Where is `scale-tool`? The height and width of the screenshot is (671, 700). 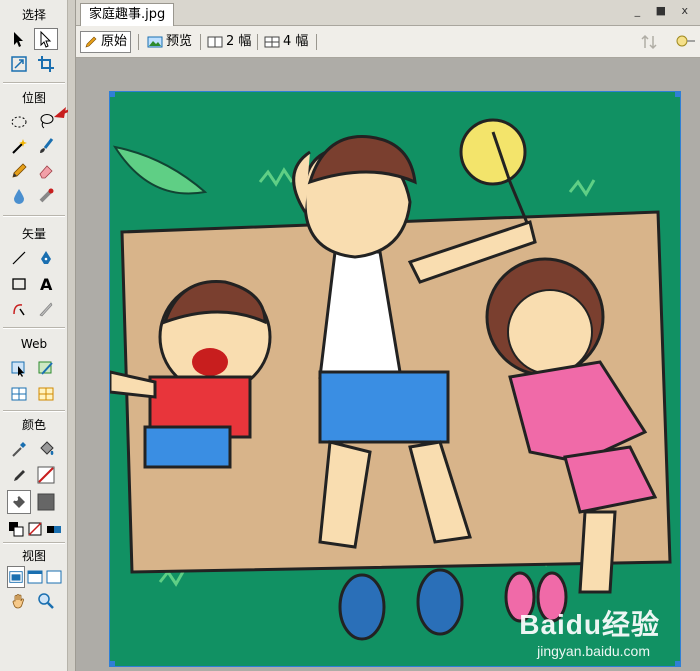 scale-tool is located at coordinates (19, 64).